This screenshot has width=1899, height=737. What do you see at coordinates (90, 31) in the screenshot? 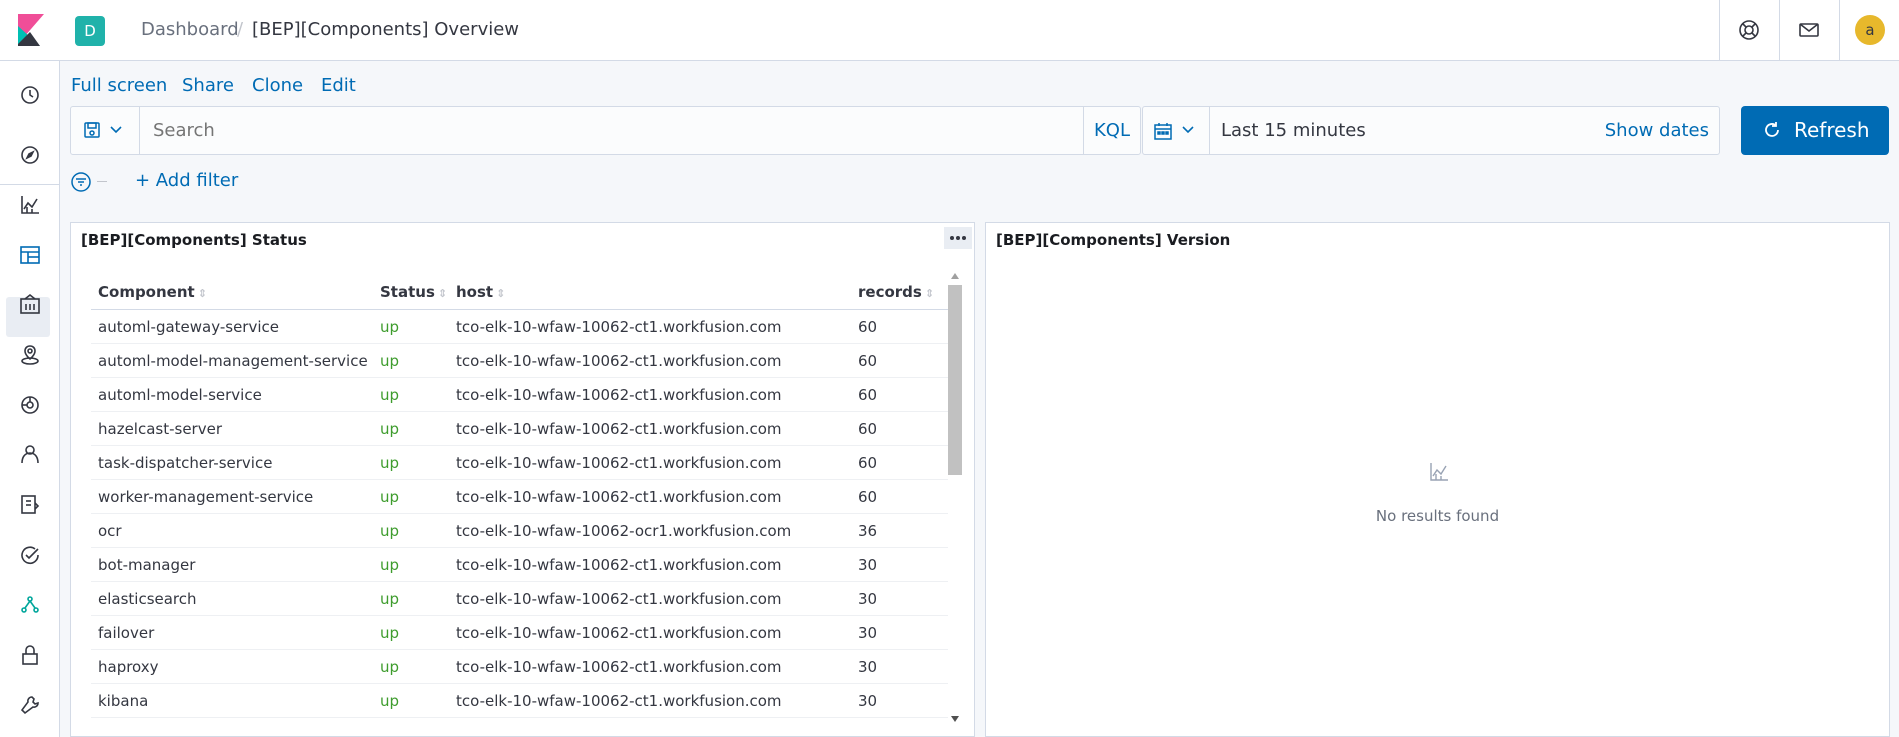
I see `space-avatar: D` at bounding box center [90, 31].